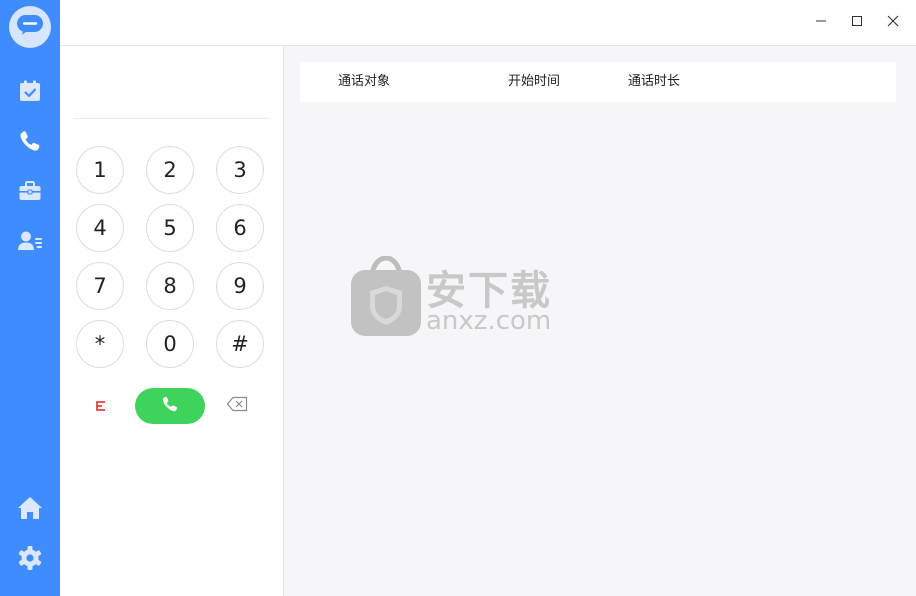  I want to click on shield-bag-icon, so click(386, 298).